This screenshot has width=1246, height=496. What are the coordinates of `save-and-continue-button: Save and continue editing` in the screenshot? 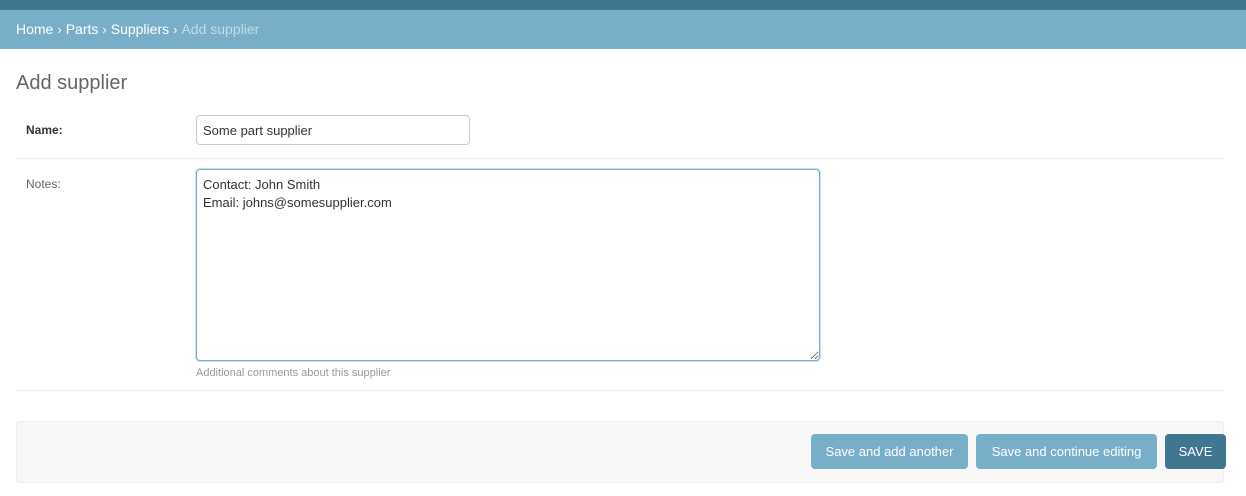 It's located at (1066, 451).